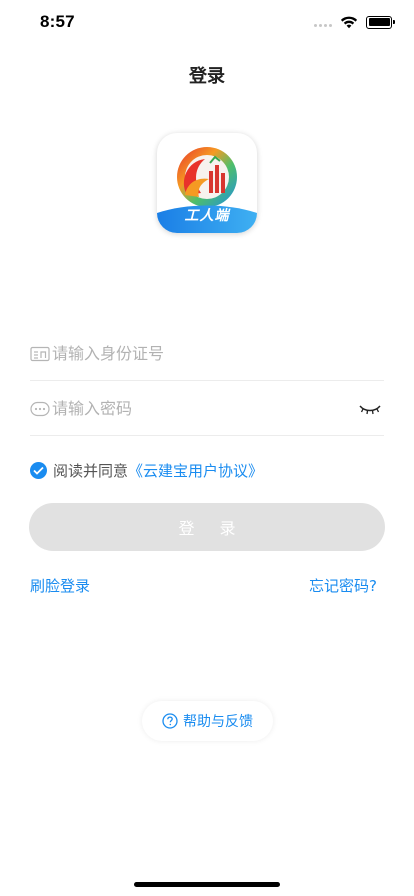  What do you see at coordinates (40, 408) in the screenshot?
I see `password-dots-icon` at bounding box center [40, 408].